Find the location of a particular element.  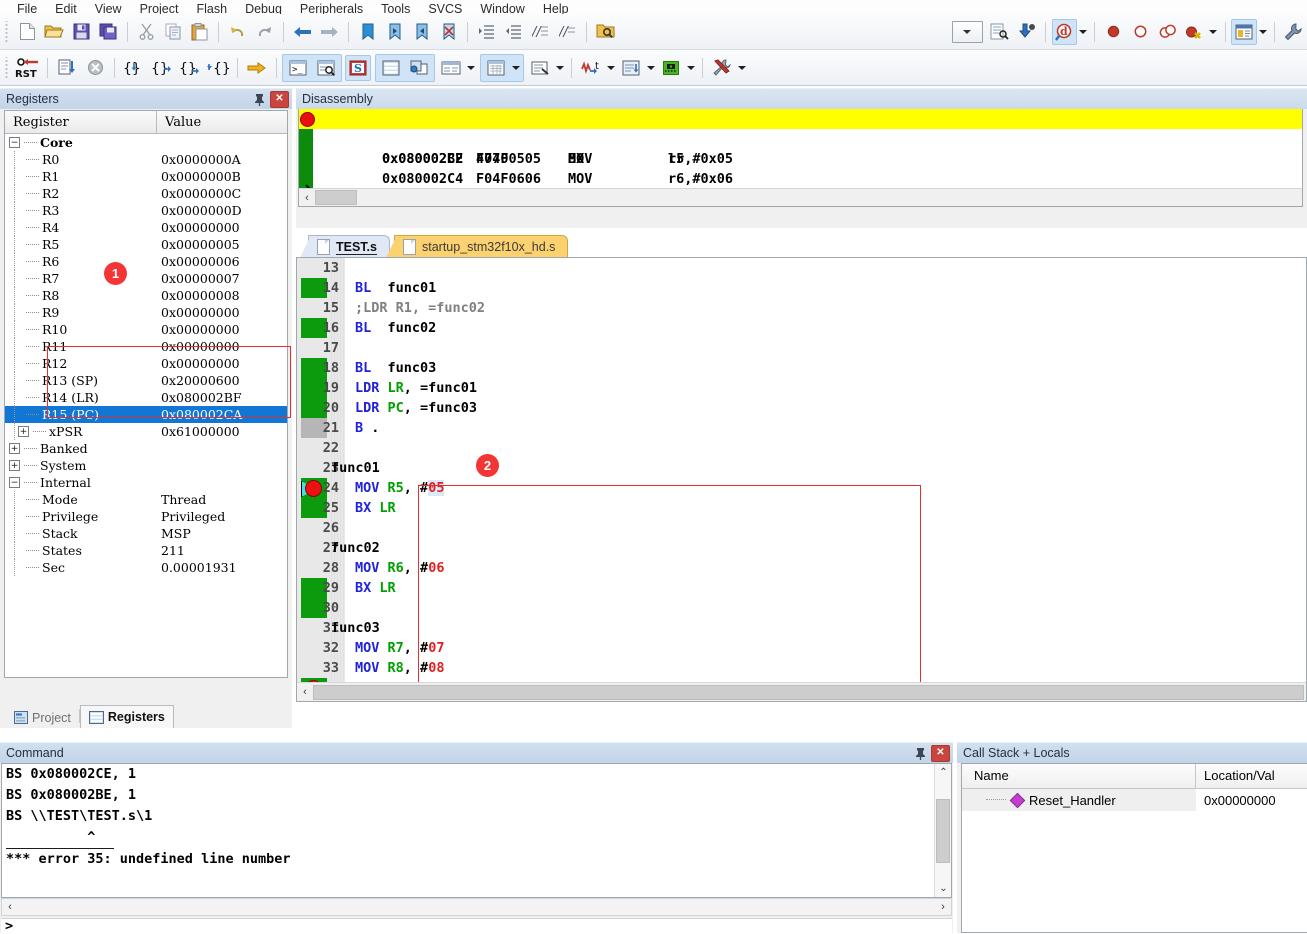

undo-button is located at coordinates (237, 32).